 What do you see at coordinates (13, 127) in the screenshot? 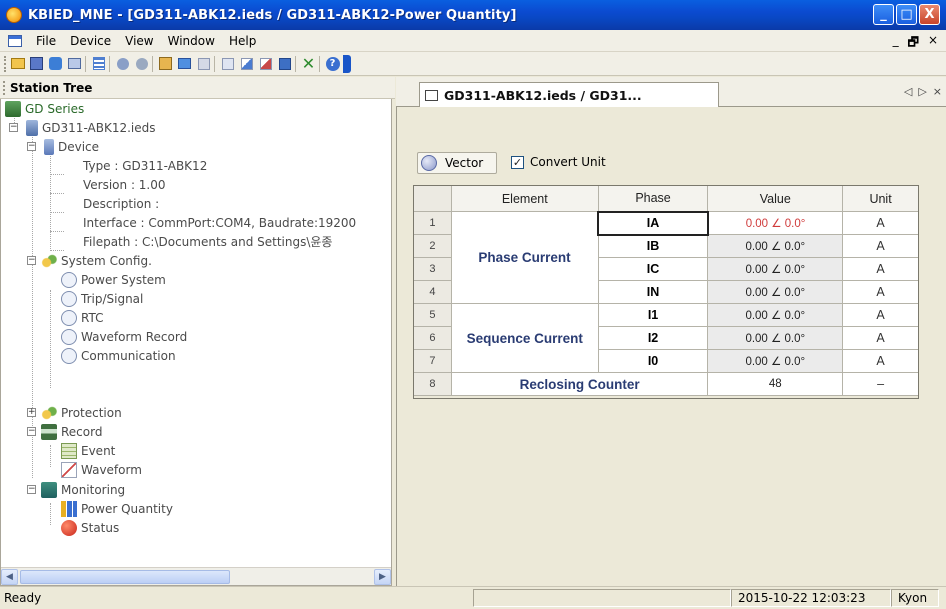
I see `expander-file: −` at bounding box center [13, 127].